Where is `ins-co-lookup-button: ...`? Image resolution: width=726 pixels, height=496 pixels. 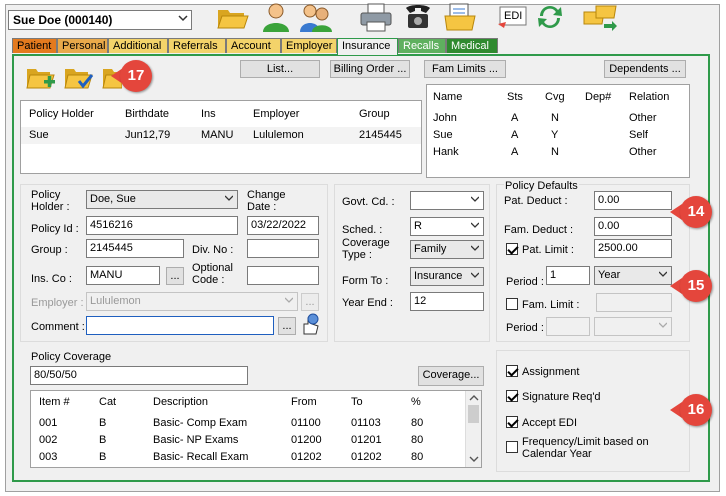 ins-co-lookup-button: ... is located at coordinates (175, 276).